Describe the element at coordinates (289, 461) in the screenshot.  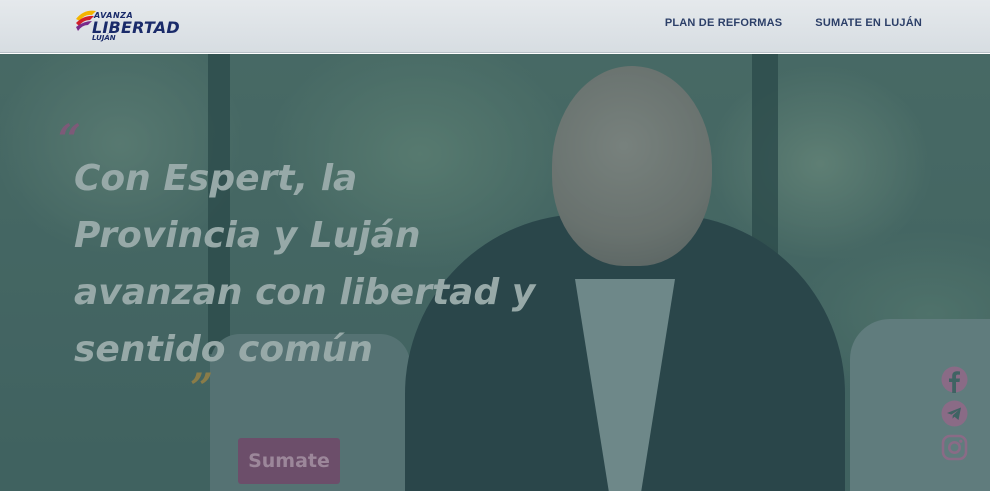
I see `sumate-button: Sumate` at that location.